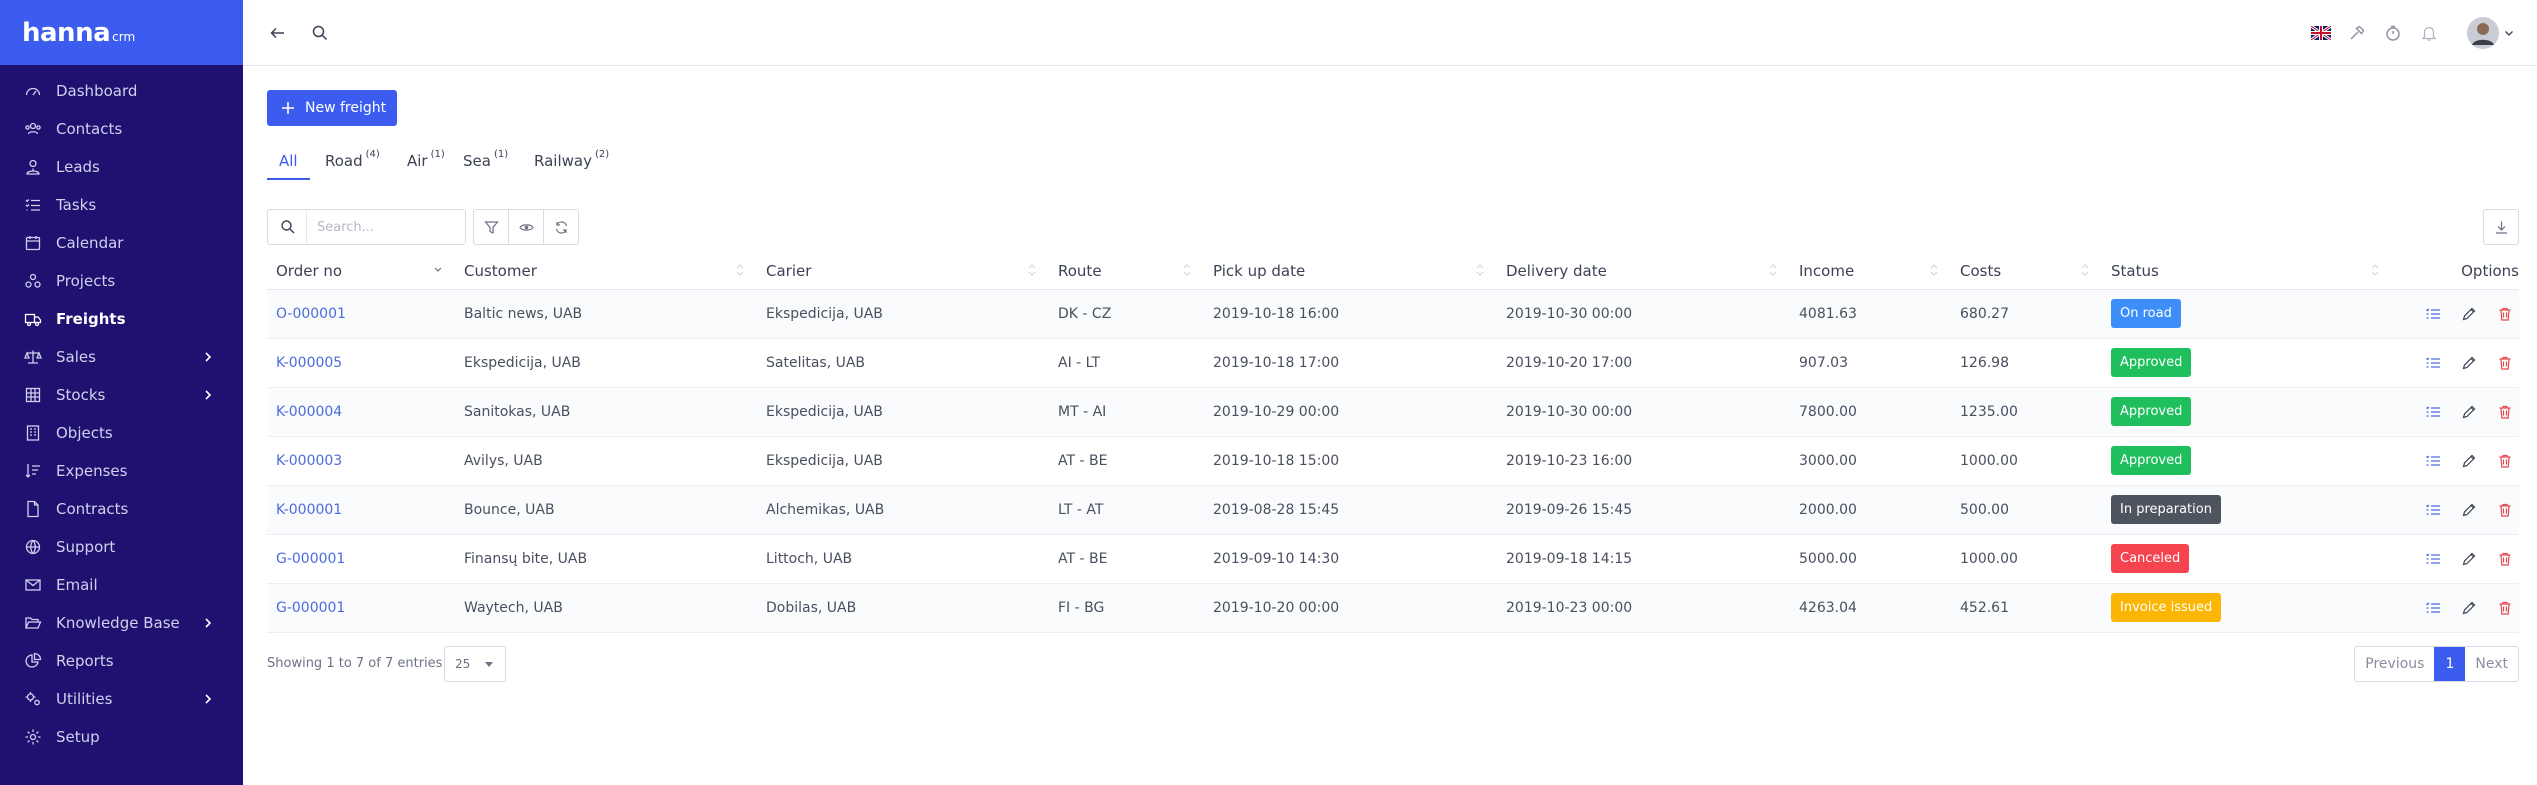 The width and height of the screenshot is (2537, 785). Describe the element at coordinates (2321, 33) in the screenshot. I see `uk-flag-icon` at that location.